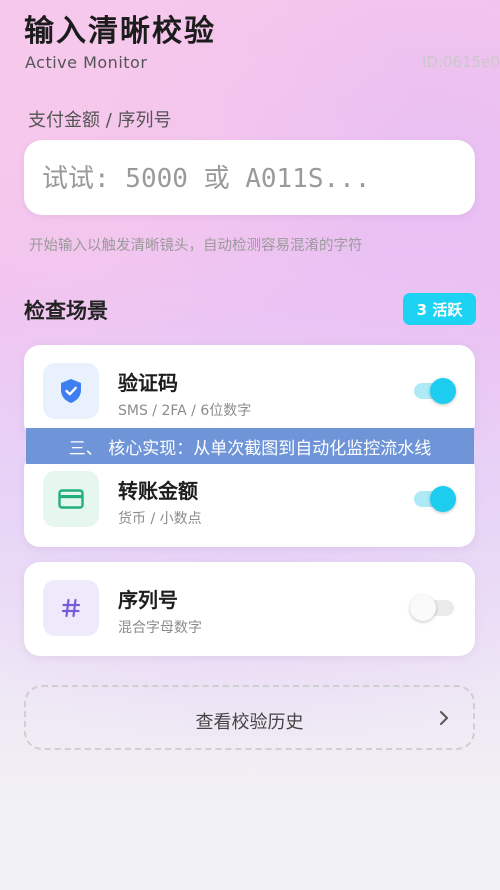 The height and width of the screenshot is (890, 500). I want to click on scene-card-serial-number: 序列号 混合字母数字, so click(249, 609).